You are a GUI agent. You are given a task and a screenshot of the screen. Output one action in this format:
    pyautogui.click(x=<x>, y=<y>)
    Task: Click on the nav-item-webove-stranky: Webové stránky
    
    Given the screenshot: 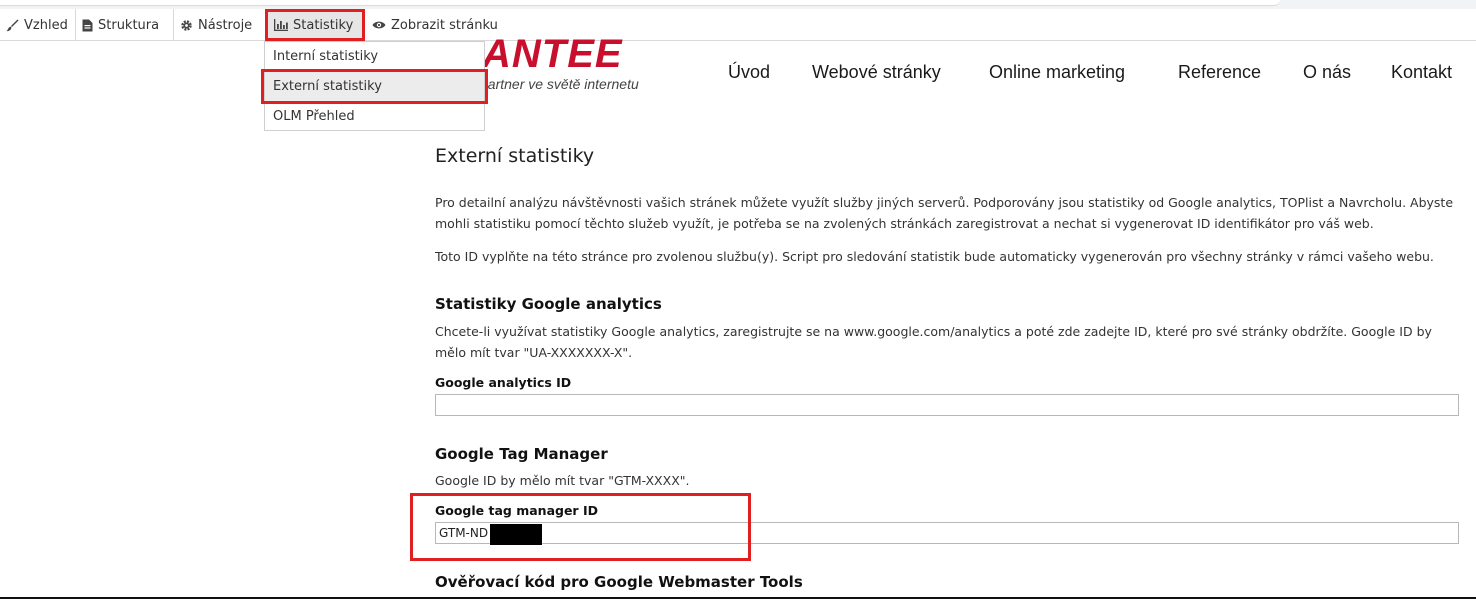 What is the action you would take?
    pyautogui.click(x=876, y=74)
    